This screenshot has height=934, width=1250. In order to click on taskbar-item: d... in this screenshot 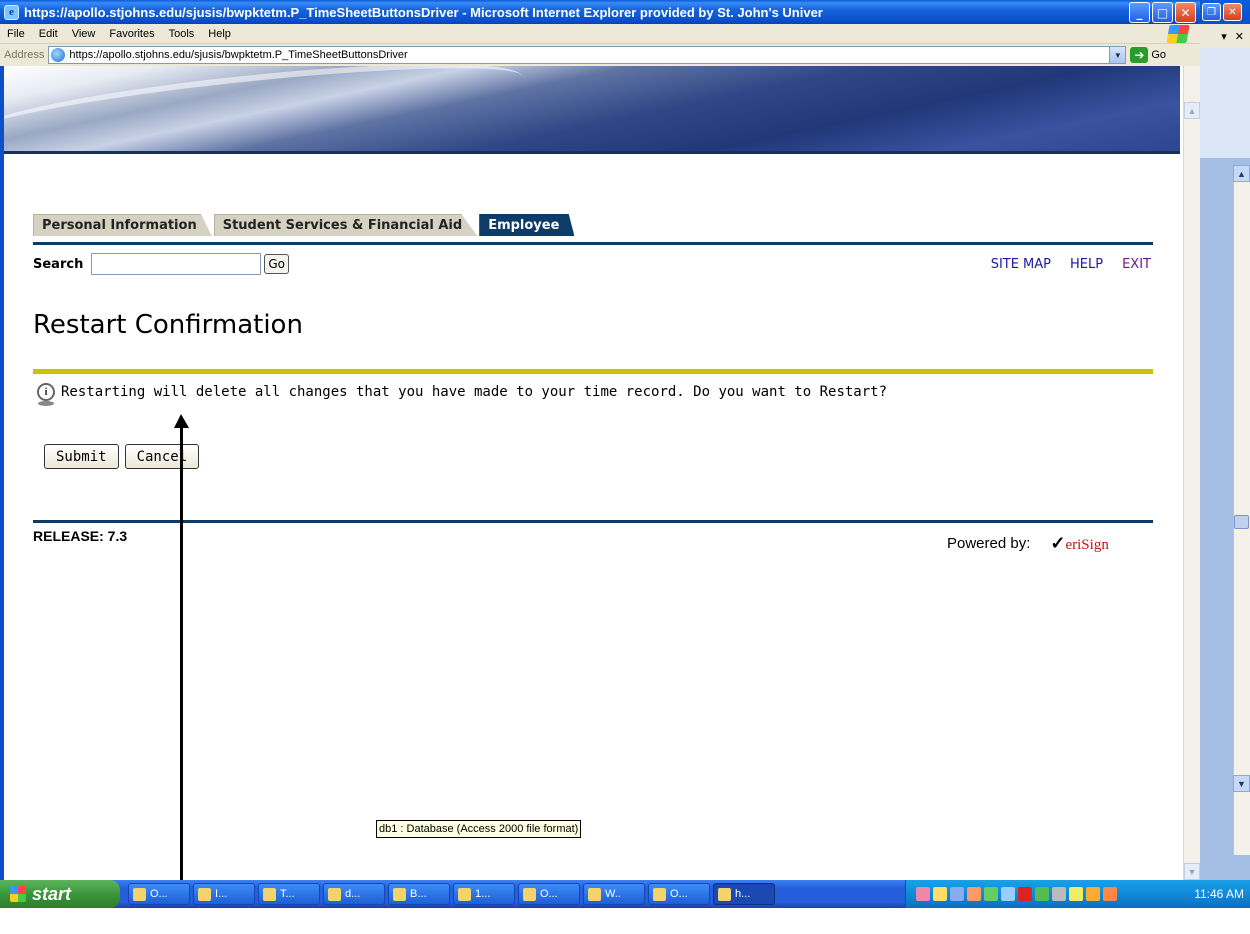, I will do `click(354, 894)`.